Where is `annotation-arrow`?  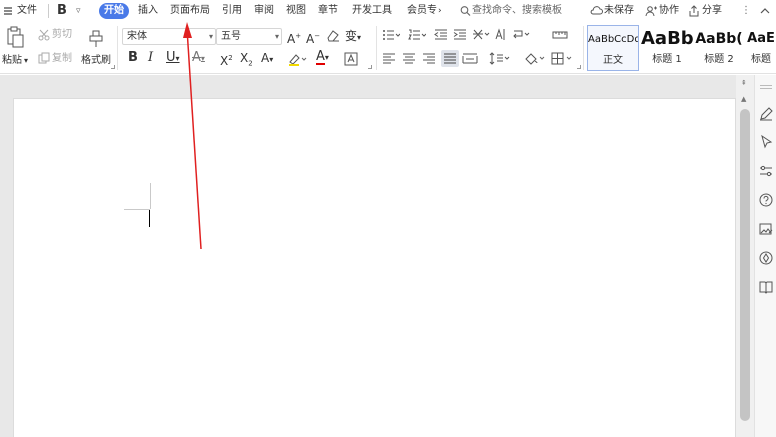
annotation-arrow is located at coordinates (192, 136).